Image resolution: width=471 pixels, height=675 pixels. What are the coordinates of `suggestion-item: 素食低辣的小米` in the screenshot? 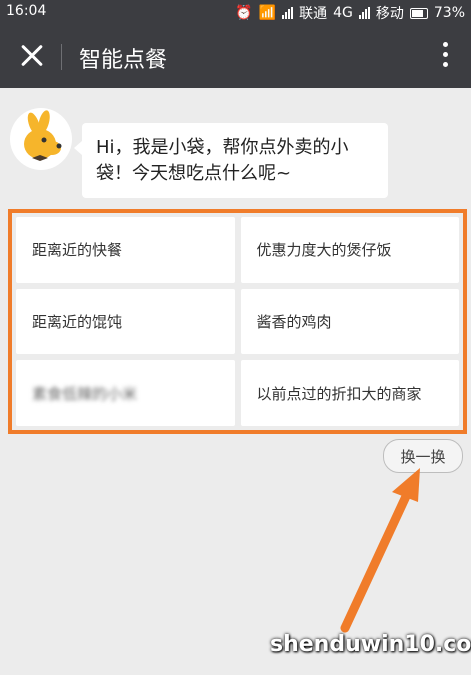 It's located at (125, 393).